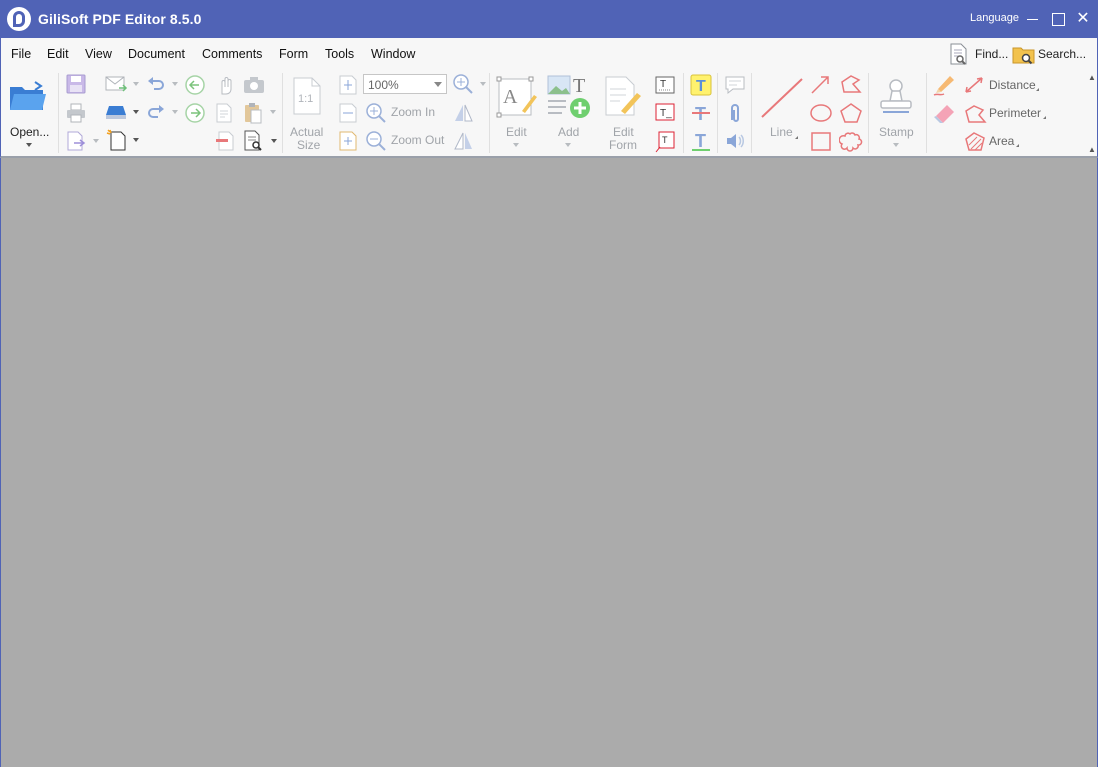  Describe the element at coordinates (405, 84) in the screenshot. I see `zoom-level-select: 100%` at that location.